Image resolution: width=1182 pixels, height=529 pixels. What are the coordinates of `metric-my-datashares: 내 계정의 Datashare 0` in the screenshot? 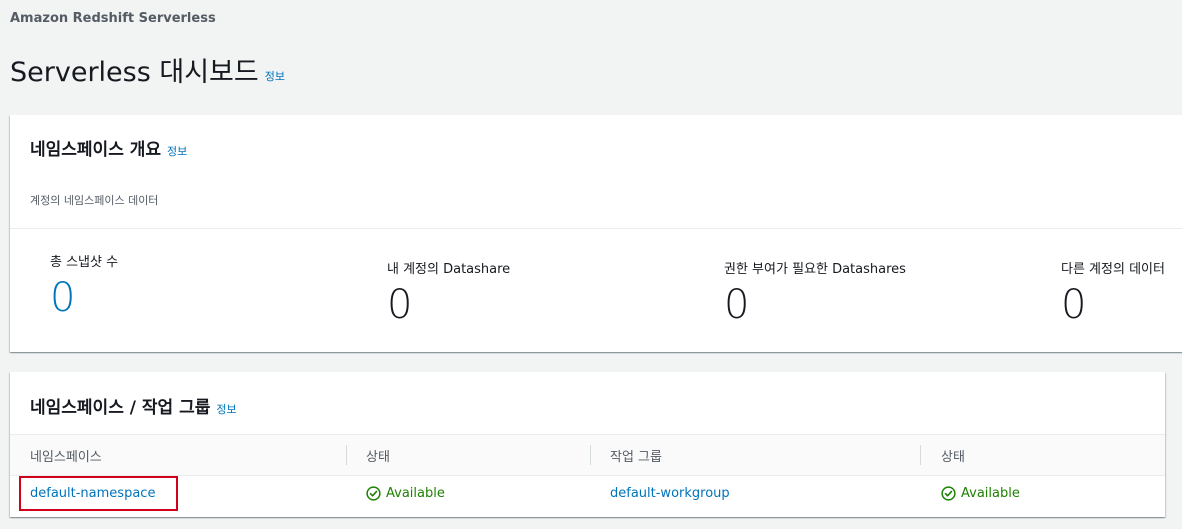 It's located at (448, 291).